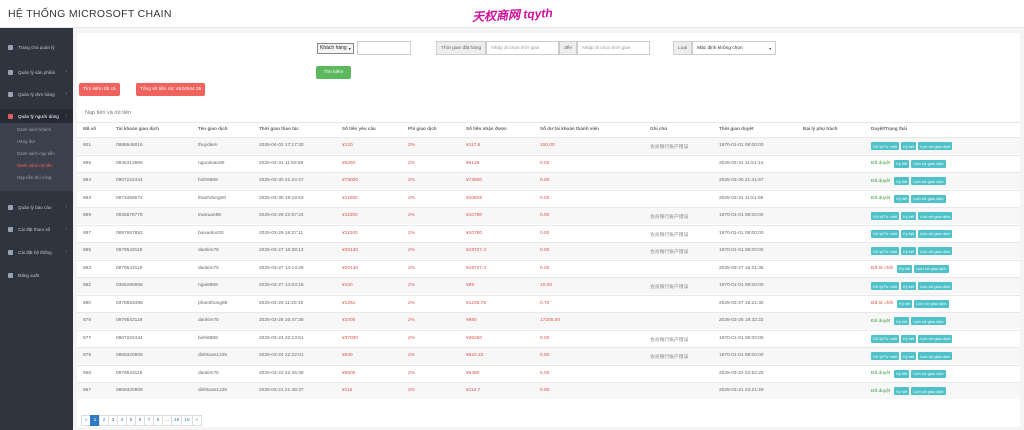 This screenshot has width=1024, height=430. I want to click on search-button: Tìm kiếm, so click(333, 72).